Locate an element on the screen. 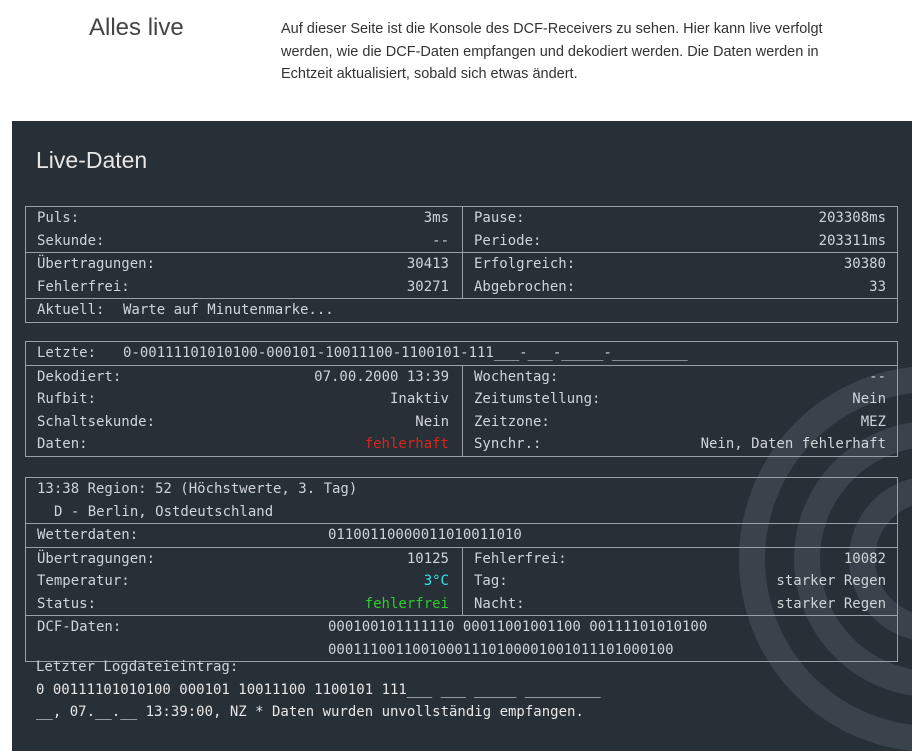 The image size is (919, 755). letzte-label: Letzte: is located at coordinates (67, 353).